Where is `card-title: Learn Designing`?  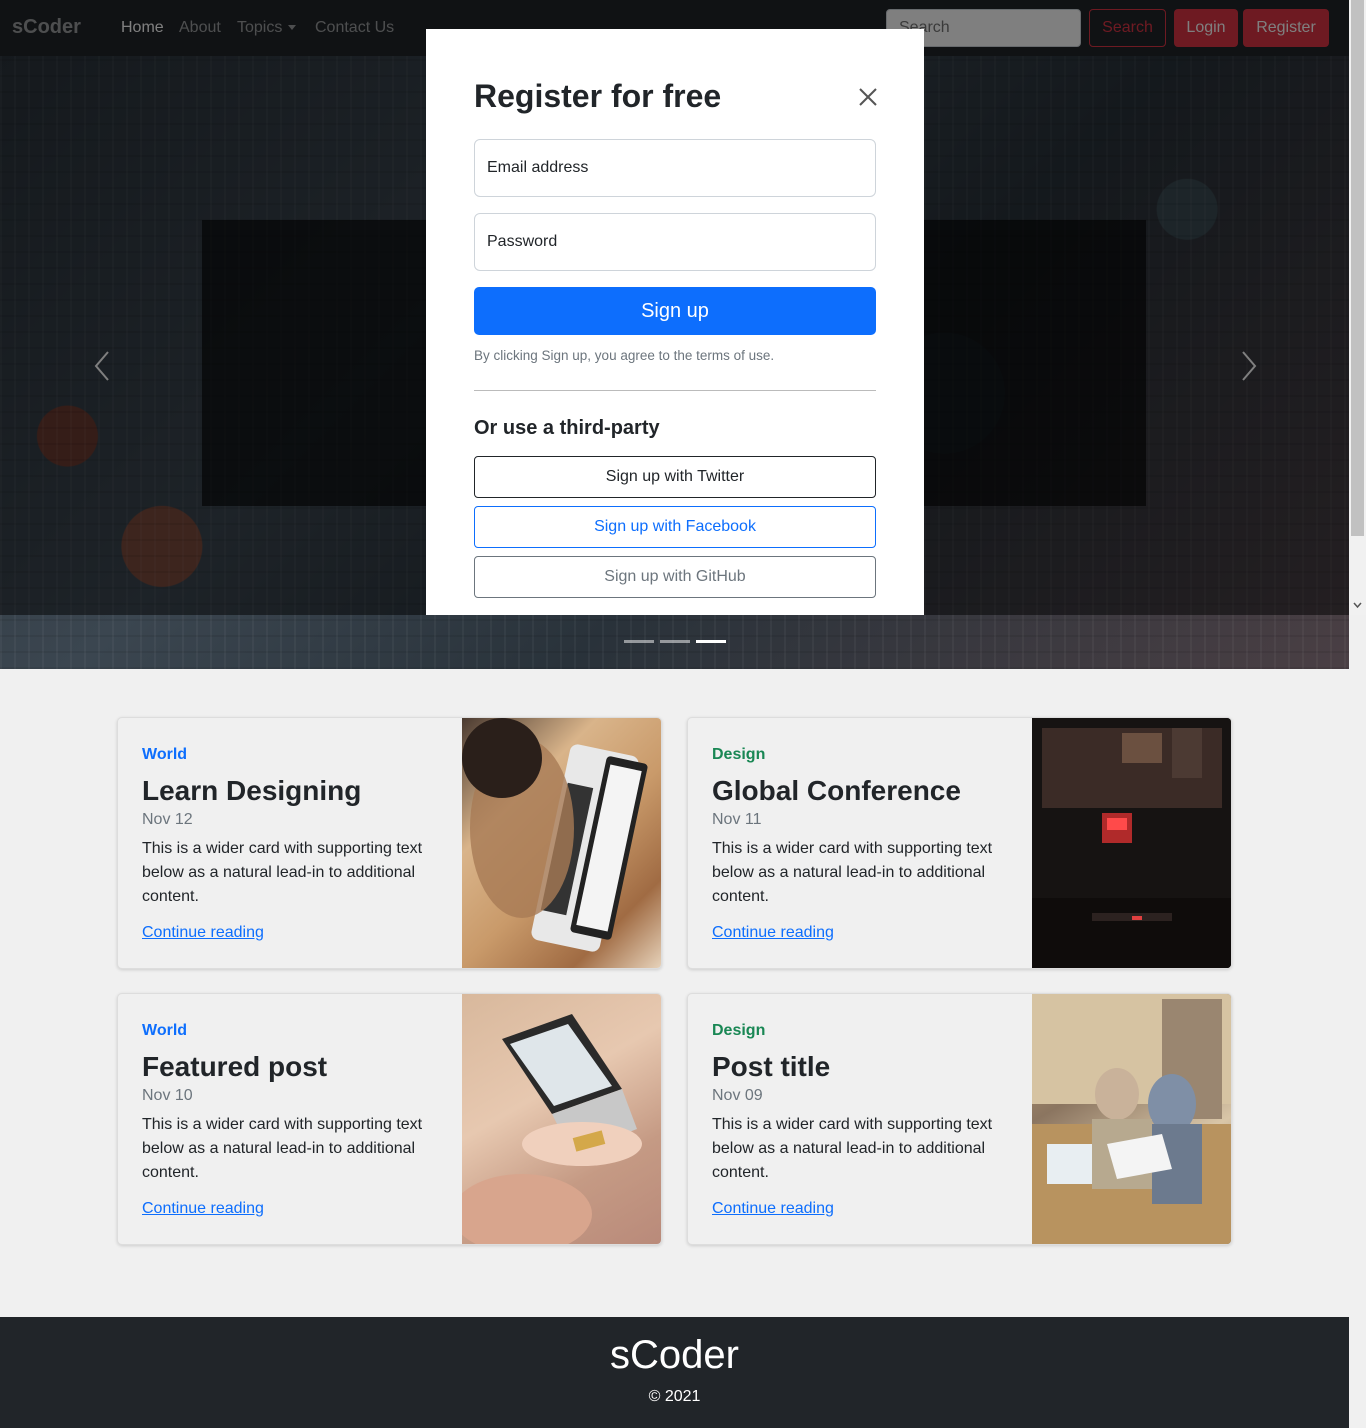 card-title: Learn Designing is located at coordinates (252, 790).